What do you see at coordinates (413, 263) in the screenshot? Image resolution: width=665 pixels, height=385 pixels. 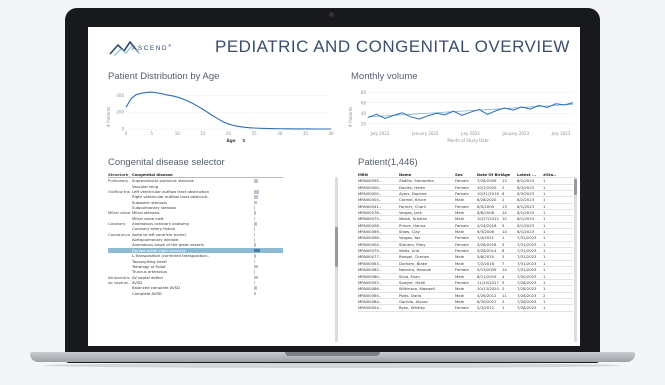 I see `patient-cell: Durham, Blake` at bounding box center [413, 263].